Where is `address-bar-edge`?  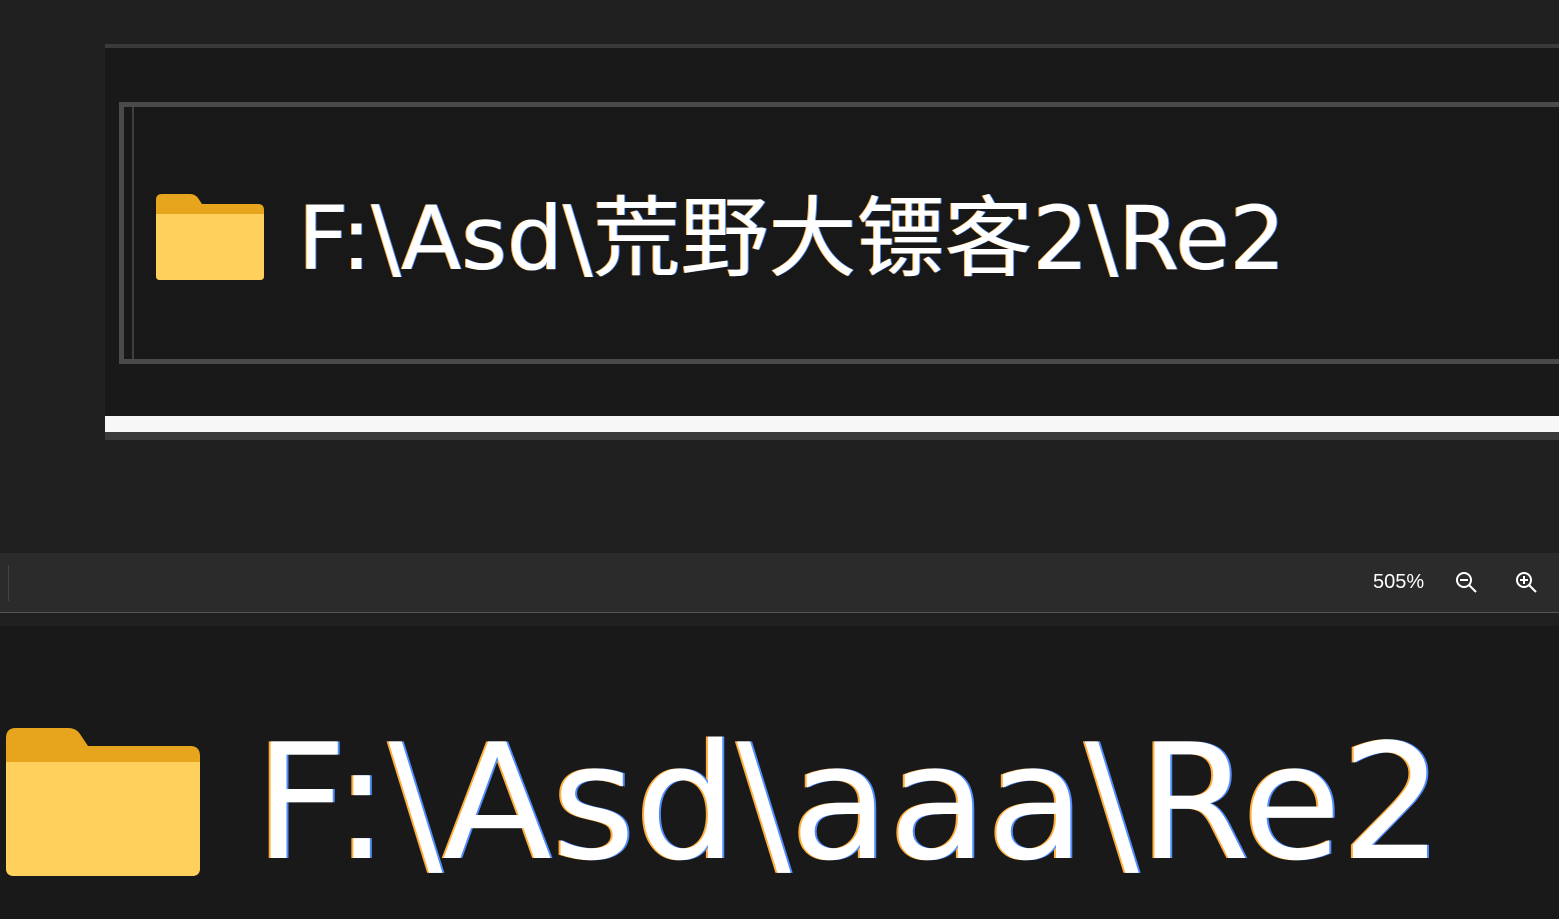 address-bar-edge is located at coordinates (133, 233).